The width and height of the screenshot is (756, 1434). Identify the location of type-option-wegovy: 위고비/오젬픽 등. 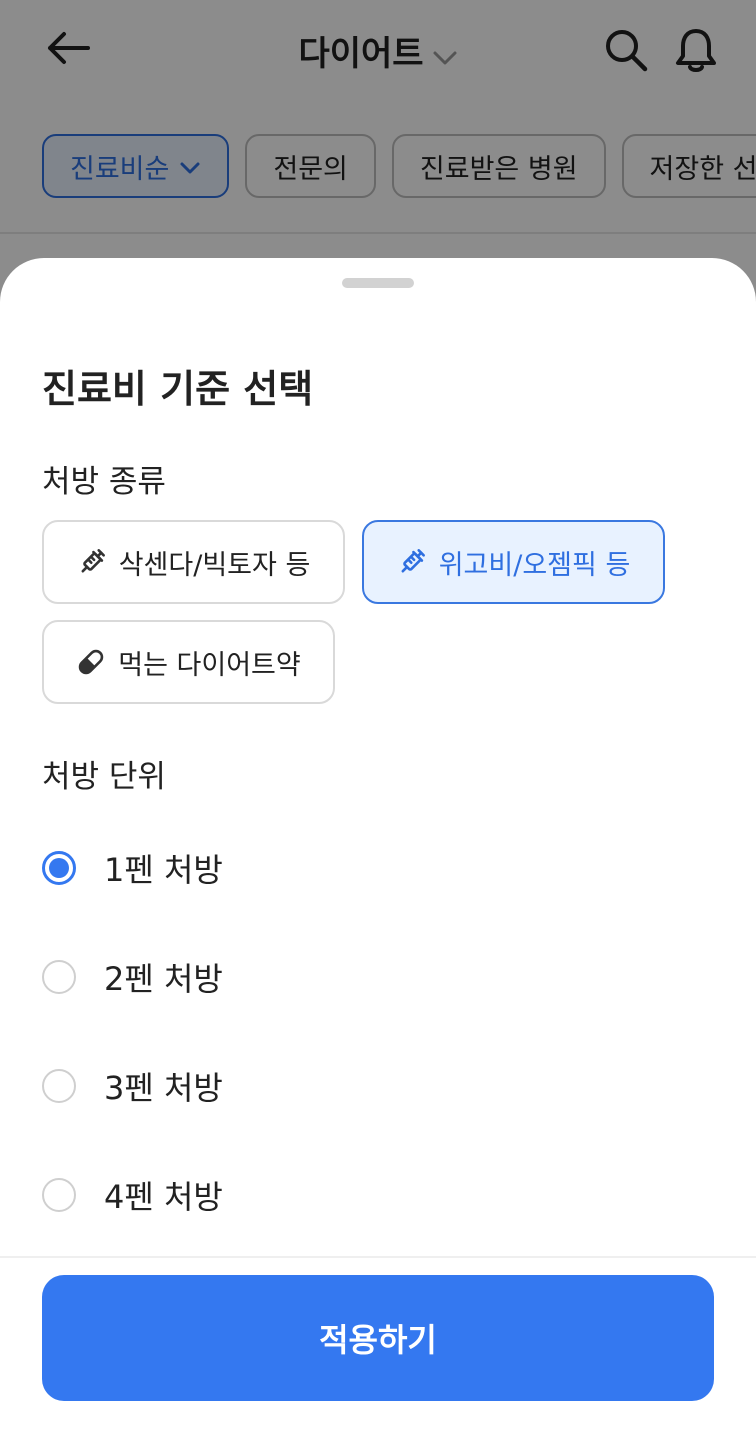
(513, 562).